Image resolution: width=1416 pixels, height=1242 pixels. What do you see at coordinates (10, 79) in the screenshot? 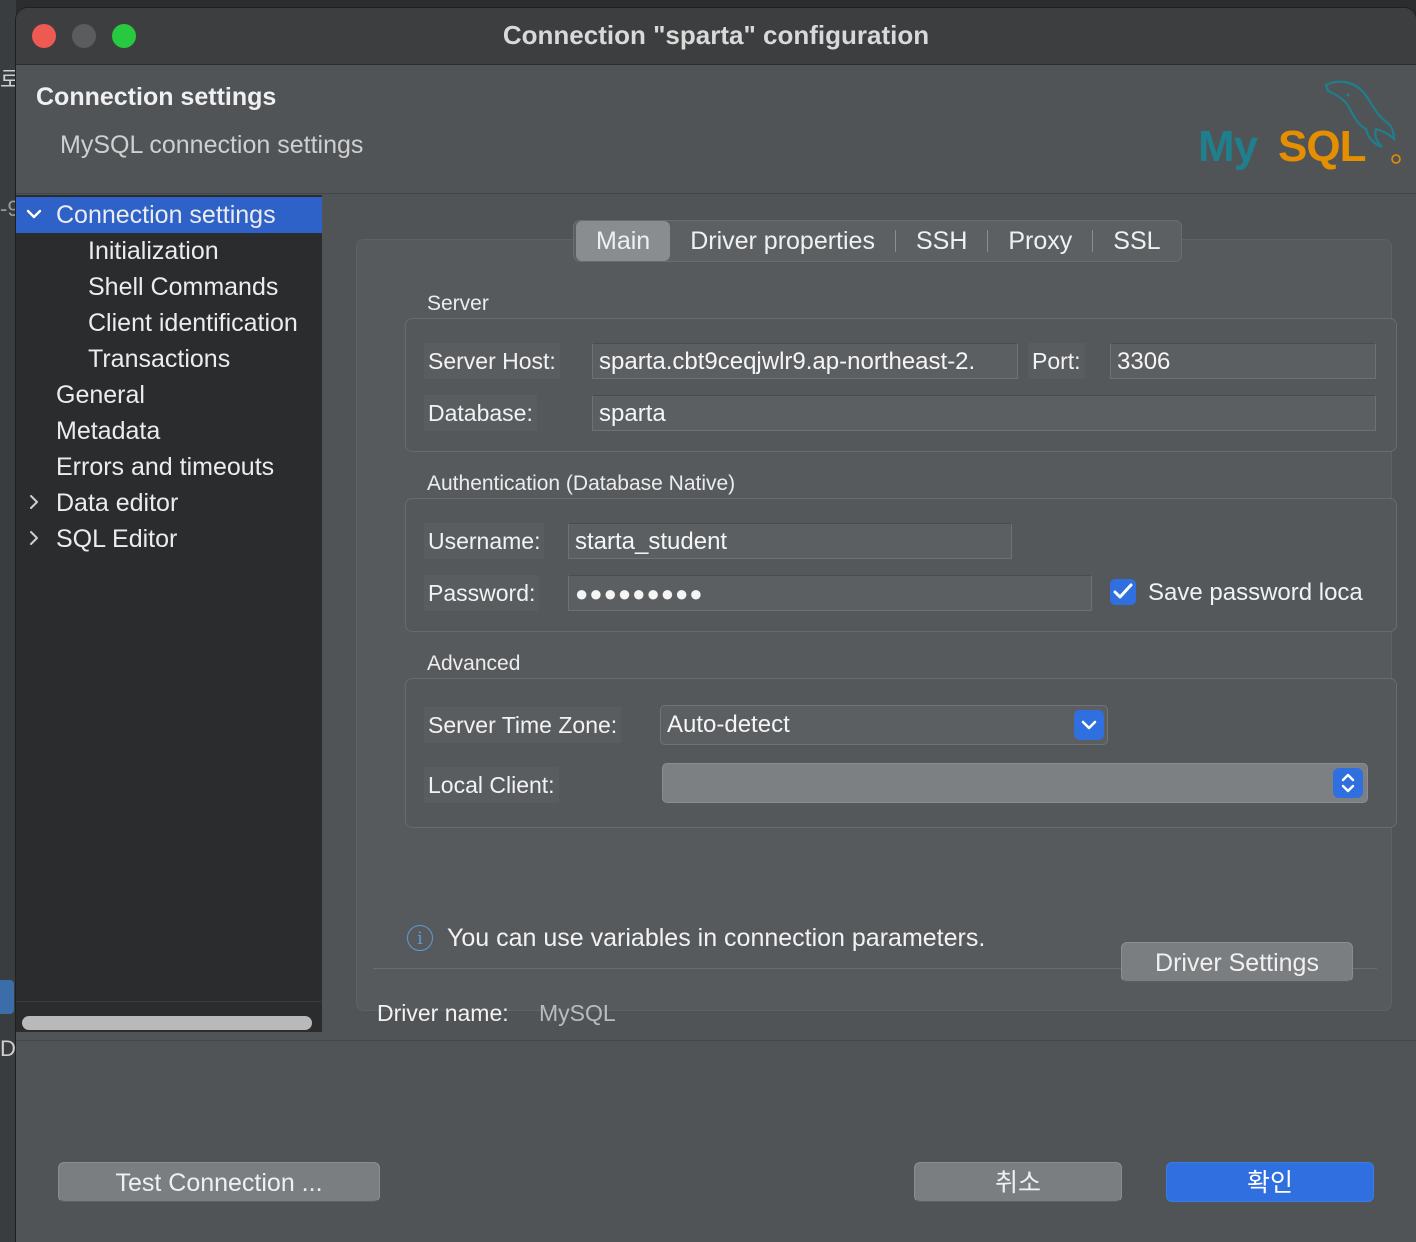
I see `background-glyph: 로` at bounding box center [10, 79].